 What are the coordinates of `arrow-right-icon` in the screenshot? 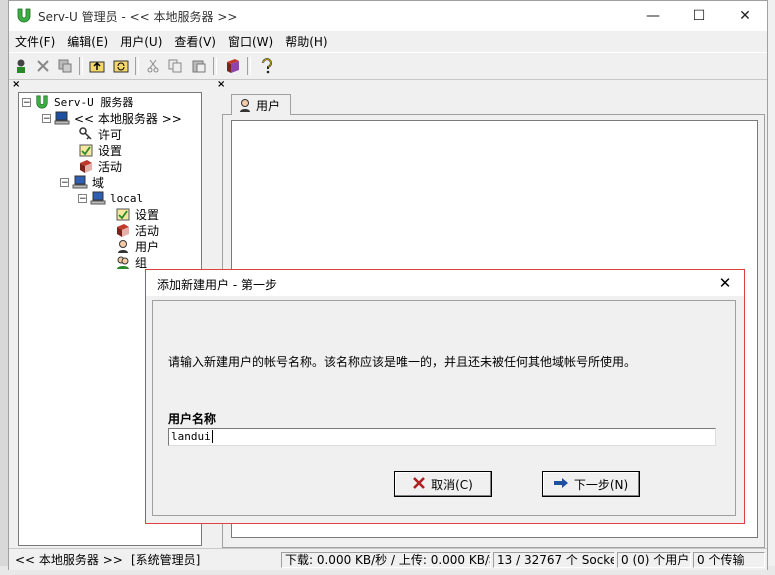 It's located at (560, 484).